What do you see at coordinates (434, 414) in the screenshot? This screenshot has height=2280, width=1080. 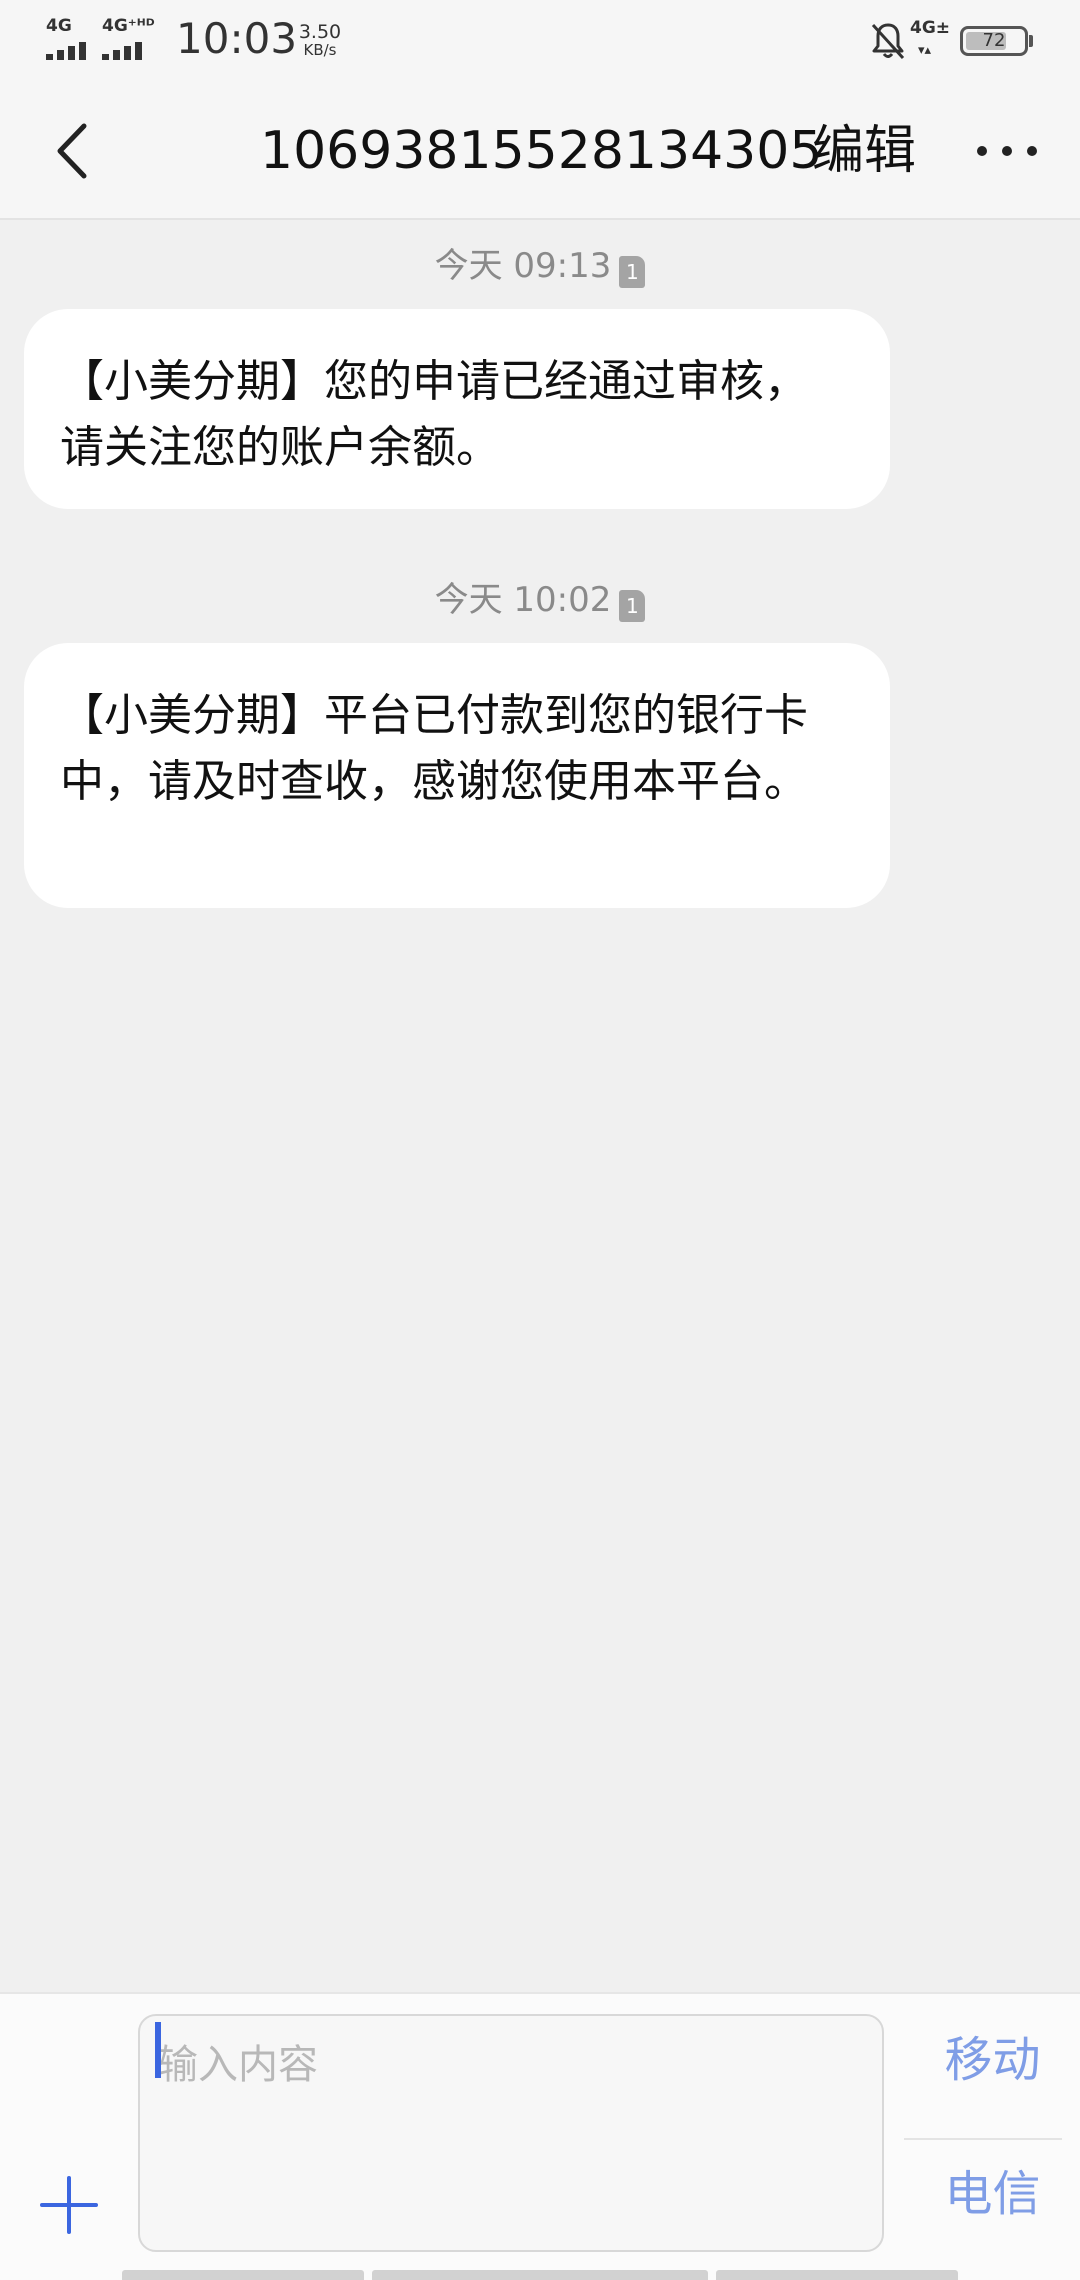 I see `message-text: 【小美分期】您的申请已经通过审核，请关注您的账户余额。` at bounding box center [434, 414].